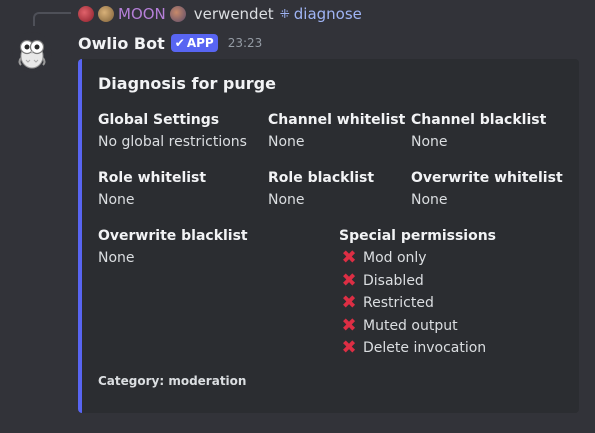 This screenshot has width=595, height=433. I want to click on permission-label: Muted output, so click(410, 325).